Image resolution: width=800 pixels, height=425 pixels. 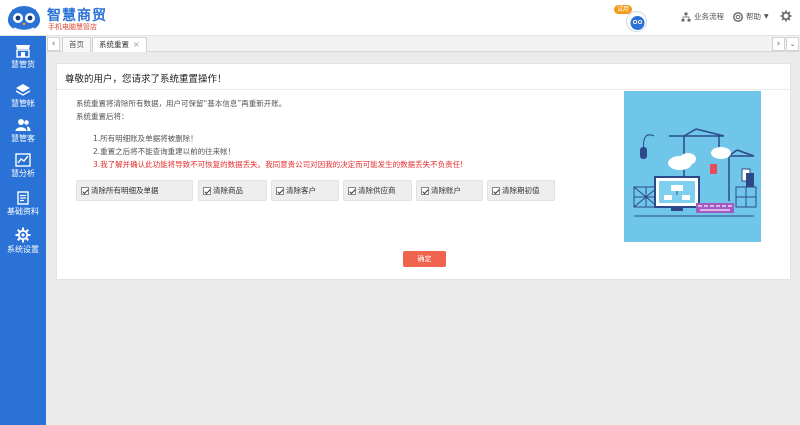 I want to click on clear-accounts-checkbox: 清除账户, so click(x=449, y=190).